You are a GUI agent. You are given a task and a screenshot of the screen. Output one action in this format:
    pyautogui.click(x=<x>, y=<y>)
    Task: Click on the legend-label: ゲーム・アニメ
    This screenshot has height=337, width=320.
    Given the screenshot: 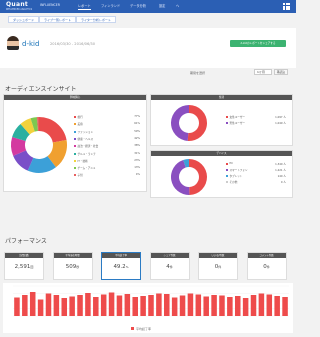 What is the action you would take?
    pyautogui.click(x=86, y=169)
    